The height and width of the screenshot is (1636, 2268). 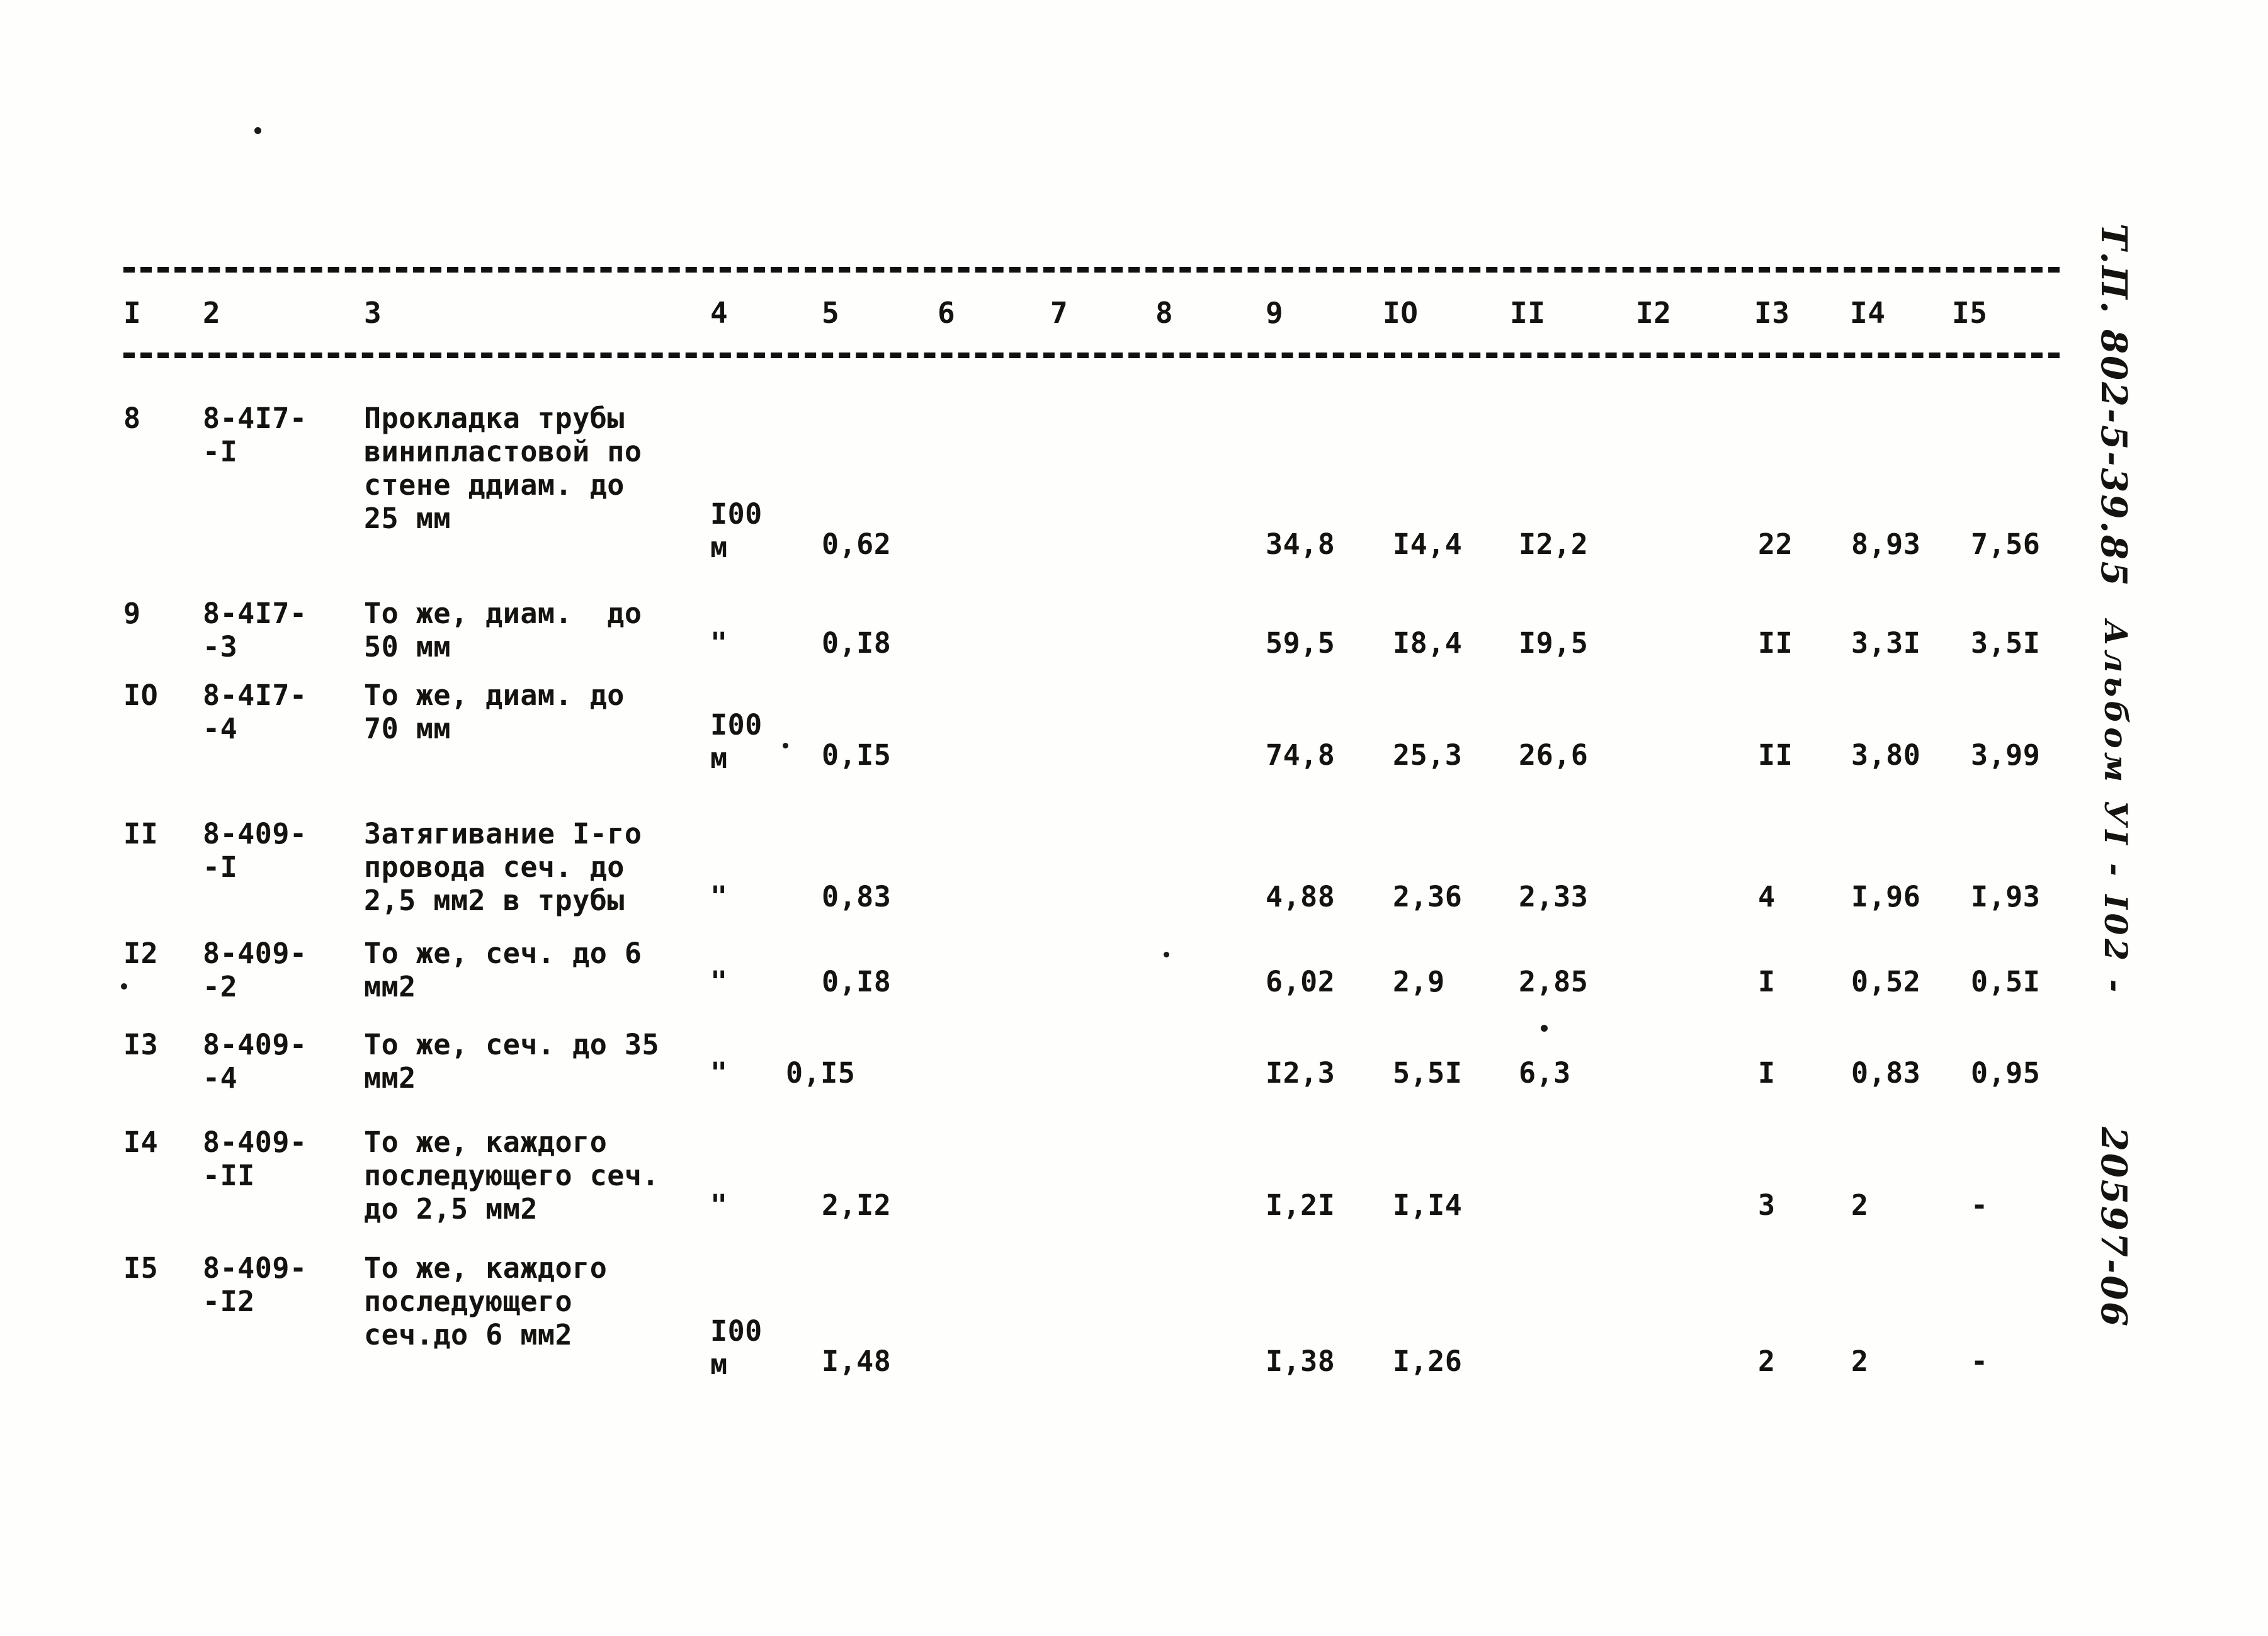 What do you see at coordinates (1886, 896) in the screenshot?
I see `row-value-c14: I,96` at bounding box center [1886, 896].